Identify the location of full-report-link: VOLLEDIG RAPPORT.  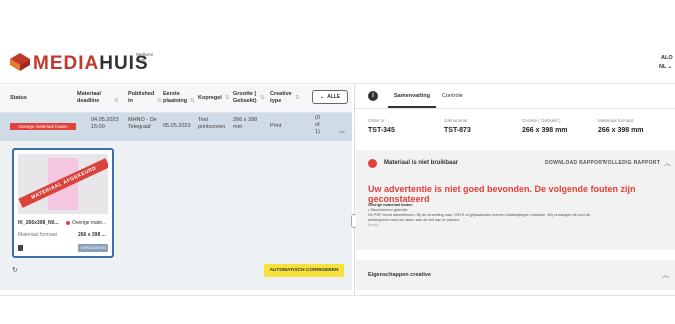
(632, 163).